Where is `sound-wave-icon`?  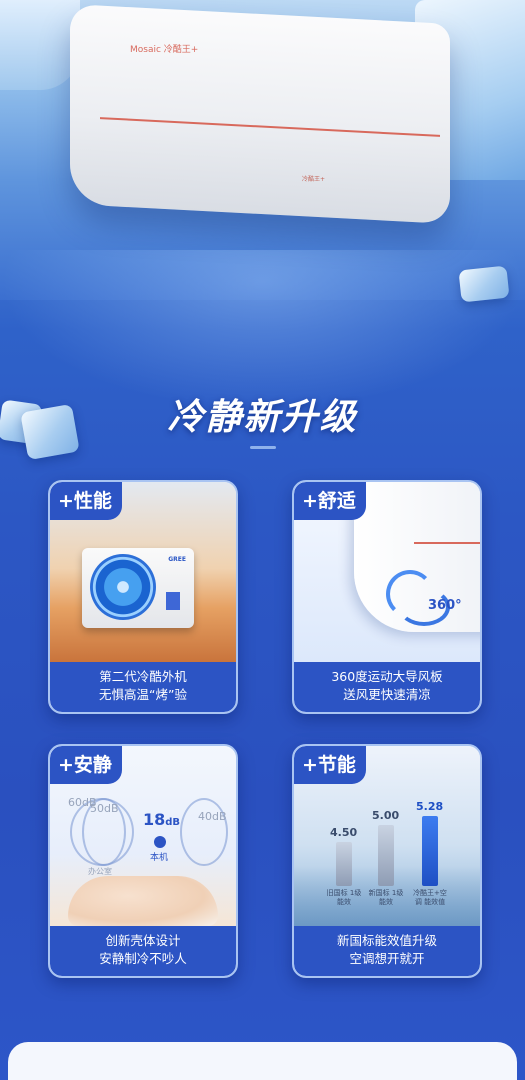 sound-wave-icon is located at coordinates (204, 832).